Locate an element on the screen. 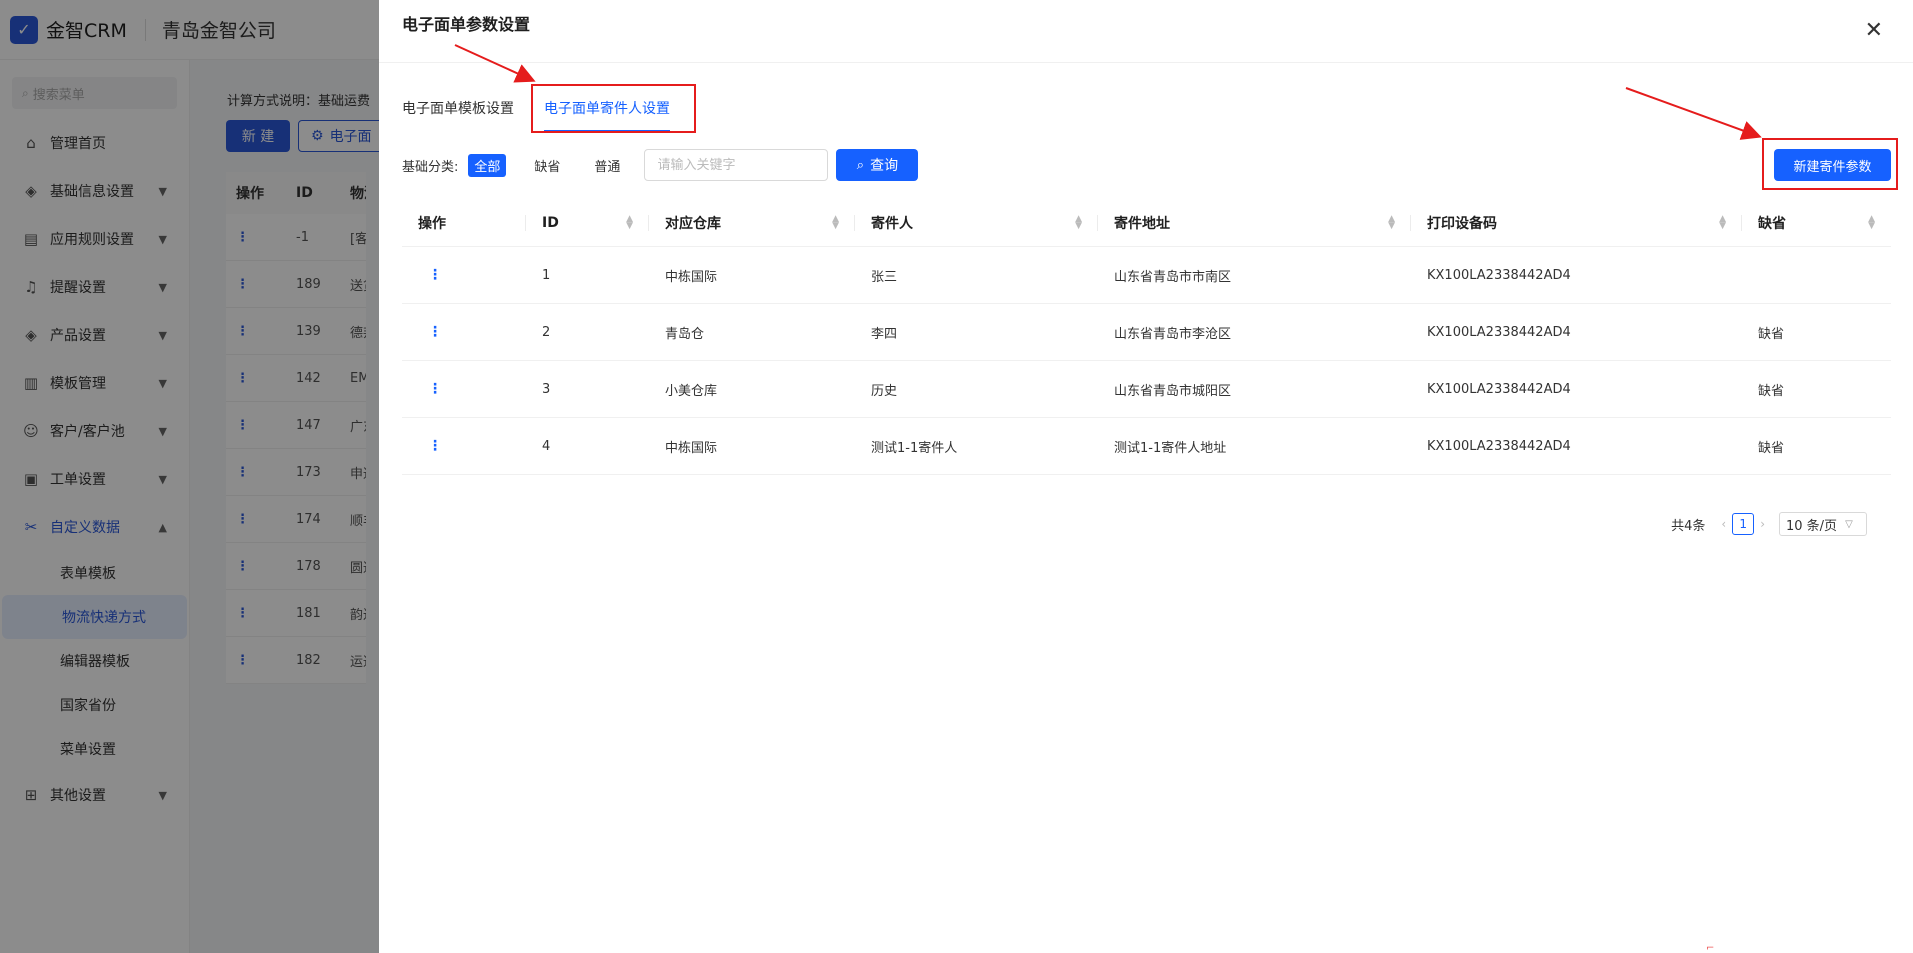 This screenshot has height=953, width=1913. close-icon: ✕ is located at coordinates (1874, 30).